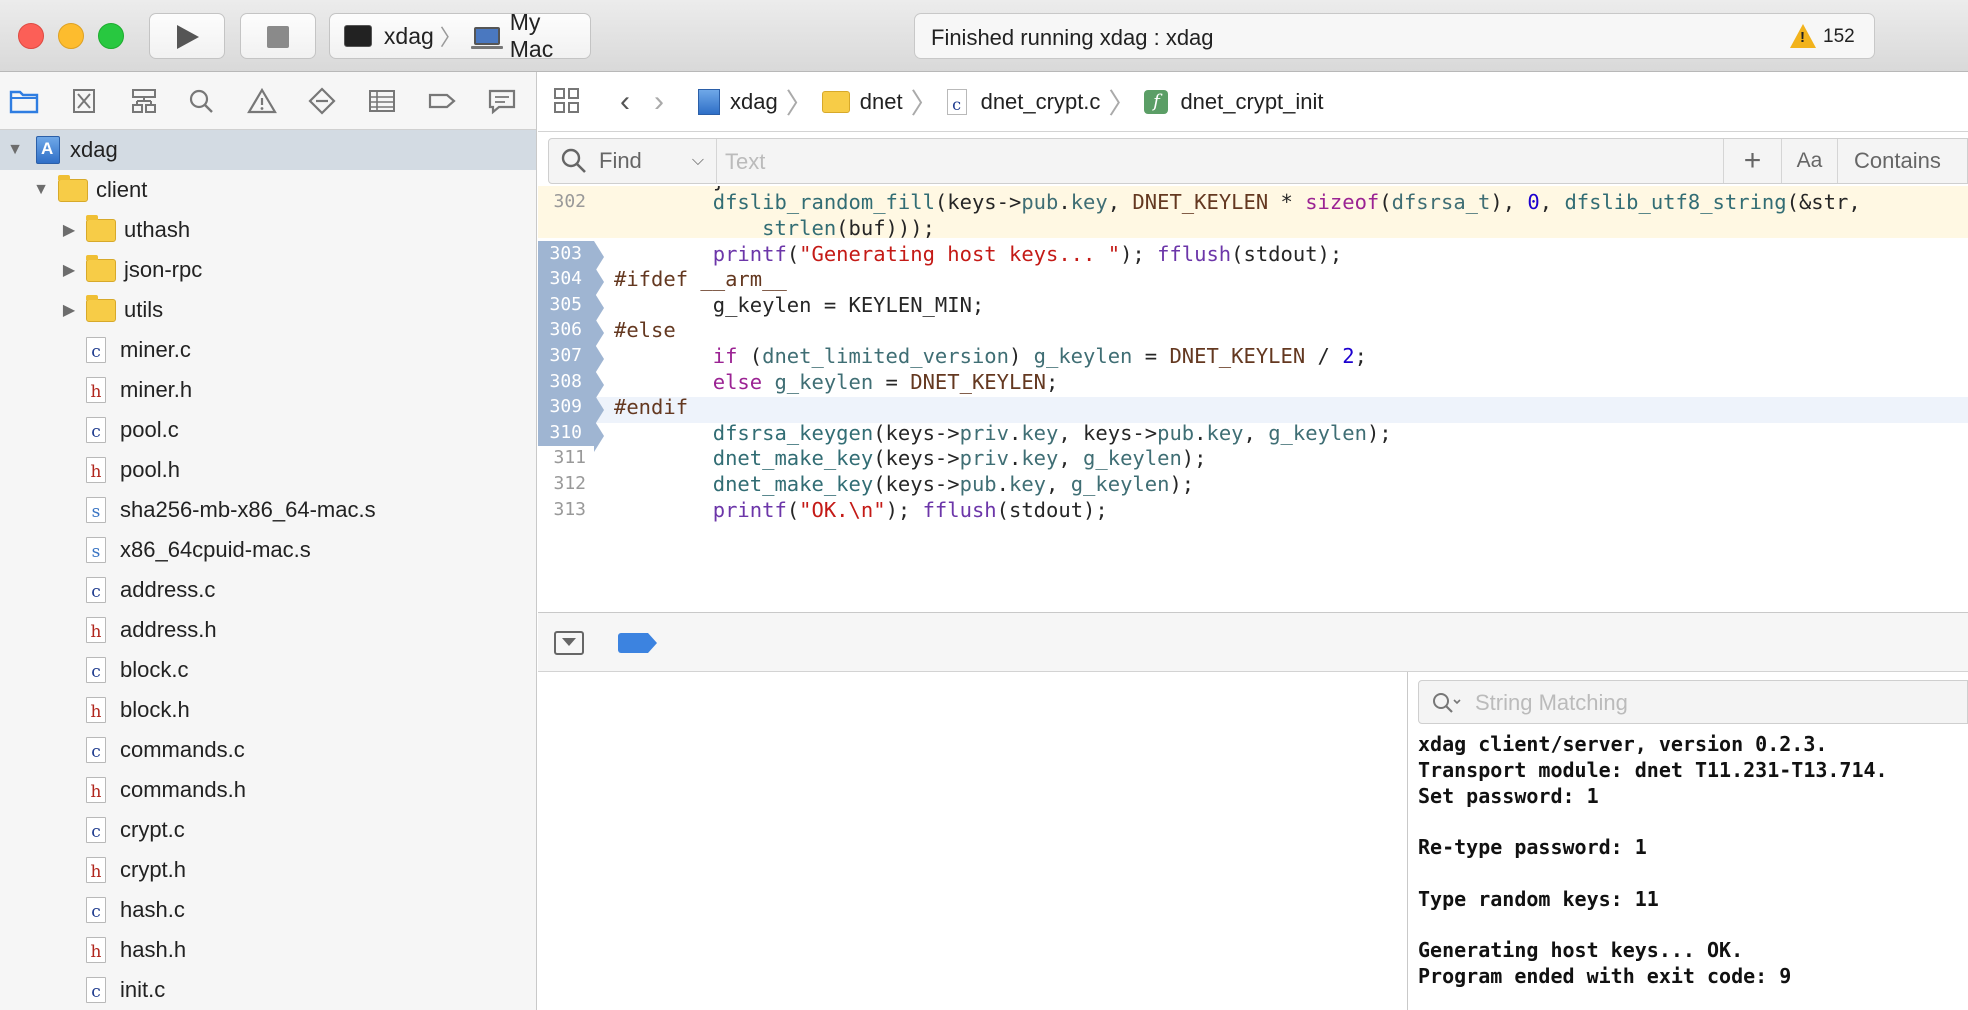  What do you see at coordinates (569, 484) in the screenshot?
I see `line-number: 312` at bounding box center [569, 484].